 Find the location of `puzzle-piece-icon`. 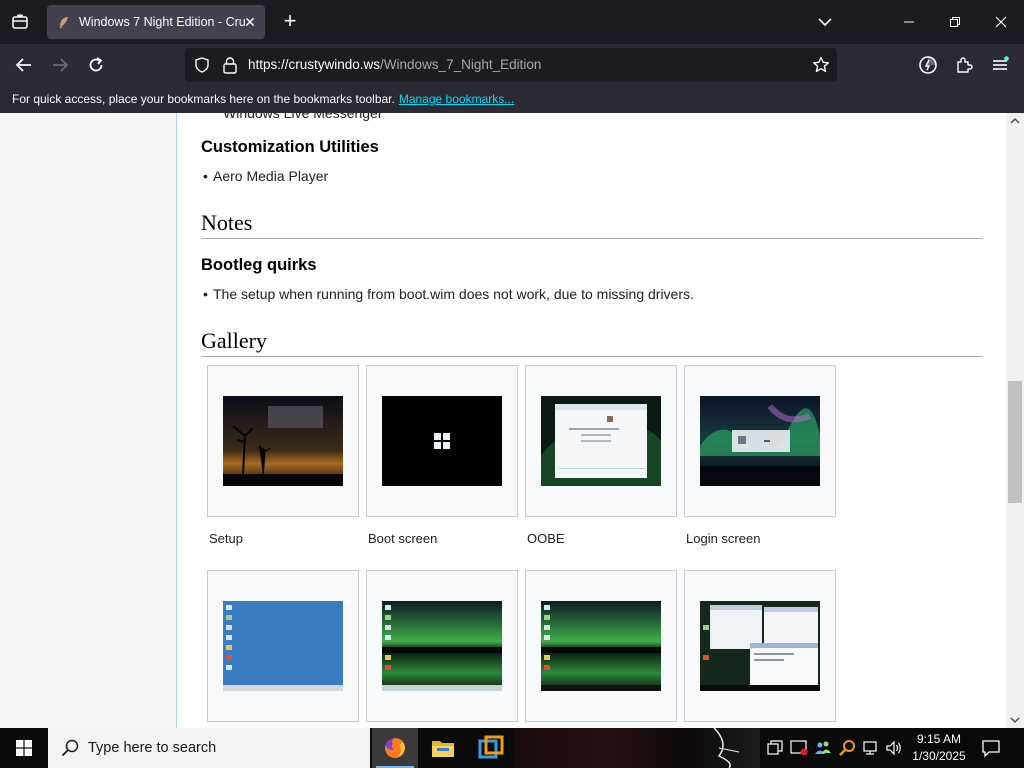

puzzle-piece-icon is located at coordinates (965, 65).